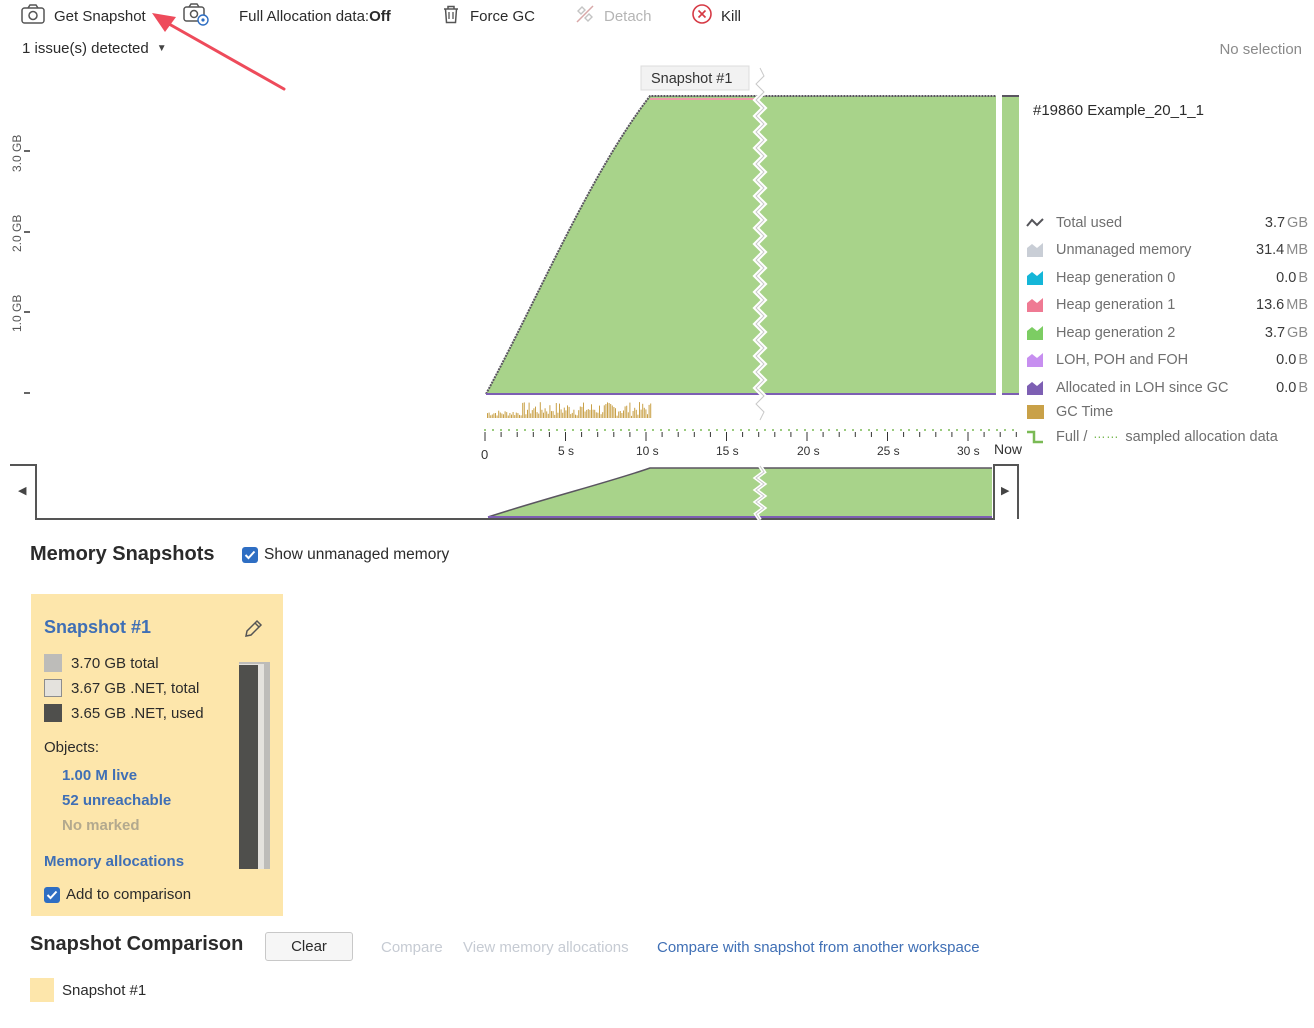 The height and width of the screenshot is (1028, 1314). I want to click on legend-label: Allocated in LOH since GC, so click(1142, 388).